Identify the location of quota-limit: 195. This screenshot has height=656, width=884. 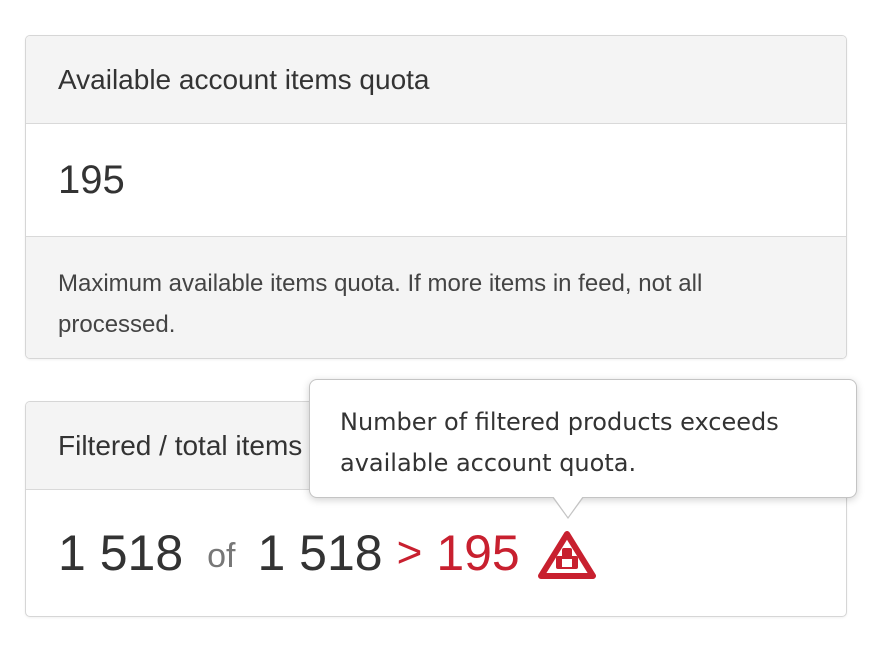
(478, 552).